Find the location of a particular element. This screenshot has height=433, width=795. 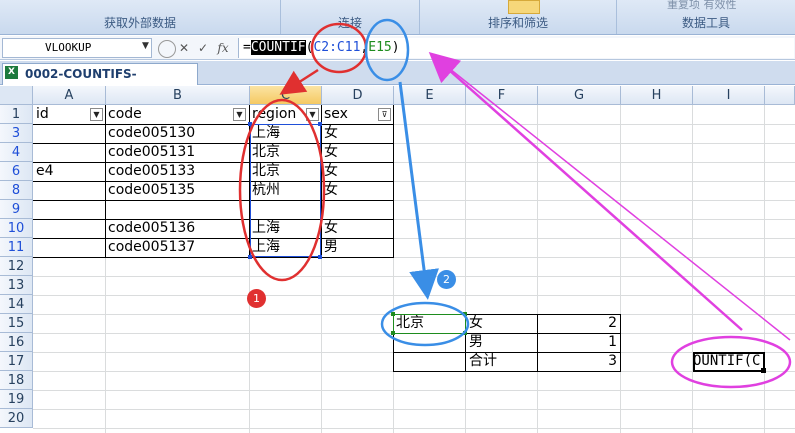

blue-ellipse-e15 is located at coordinates (425, 324).